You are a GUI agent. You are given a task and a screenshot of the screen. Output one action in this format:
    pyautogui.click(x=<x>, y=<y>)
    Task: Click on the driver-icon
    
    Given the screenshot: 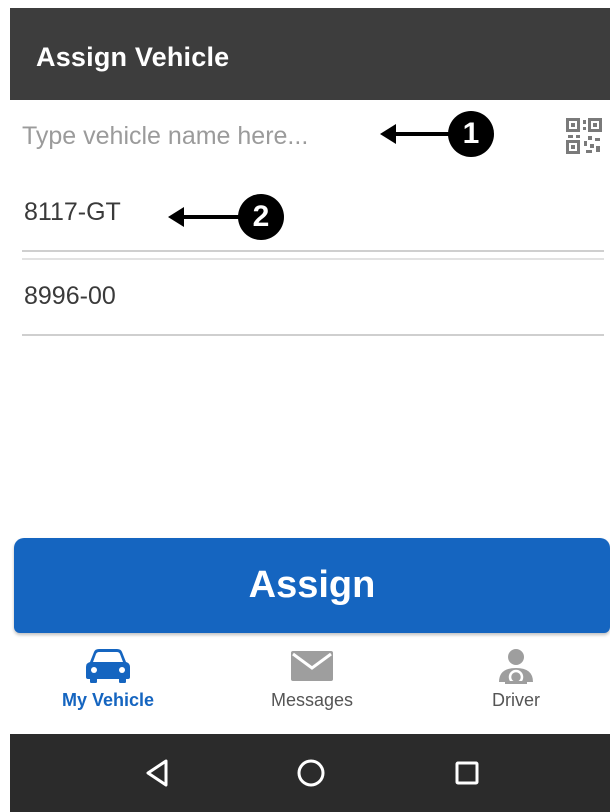 What is the action you would take?
    pyautogui.click(x=516, y=666)
    